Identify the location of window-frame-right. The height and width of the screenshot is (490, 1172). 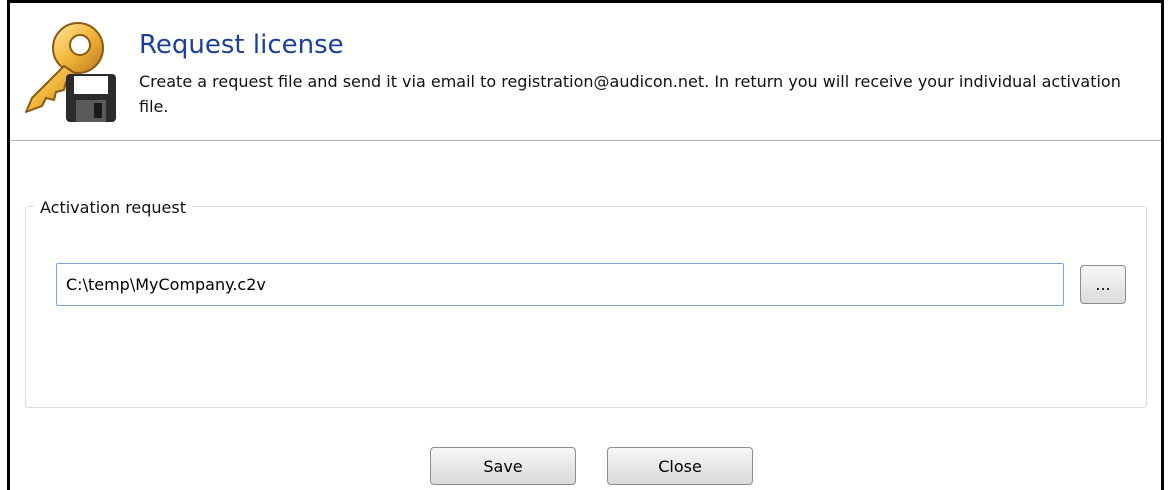
(1162, 245).